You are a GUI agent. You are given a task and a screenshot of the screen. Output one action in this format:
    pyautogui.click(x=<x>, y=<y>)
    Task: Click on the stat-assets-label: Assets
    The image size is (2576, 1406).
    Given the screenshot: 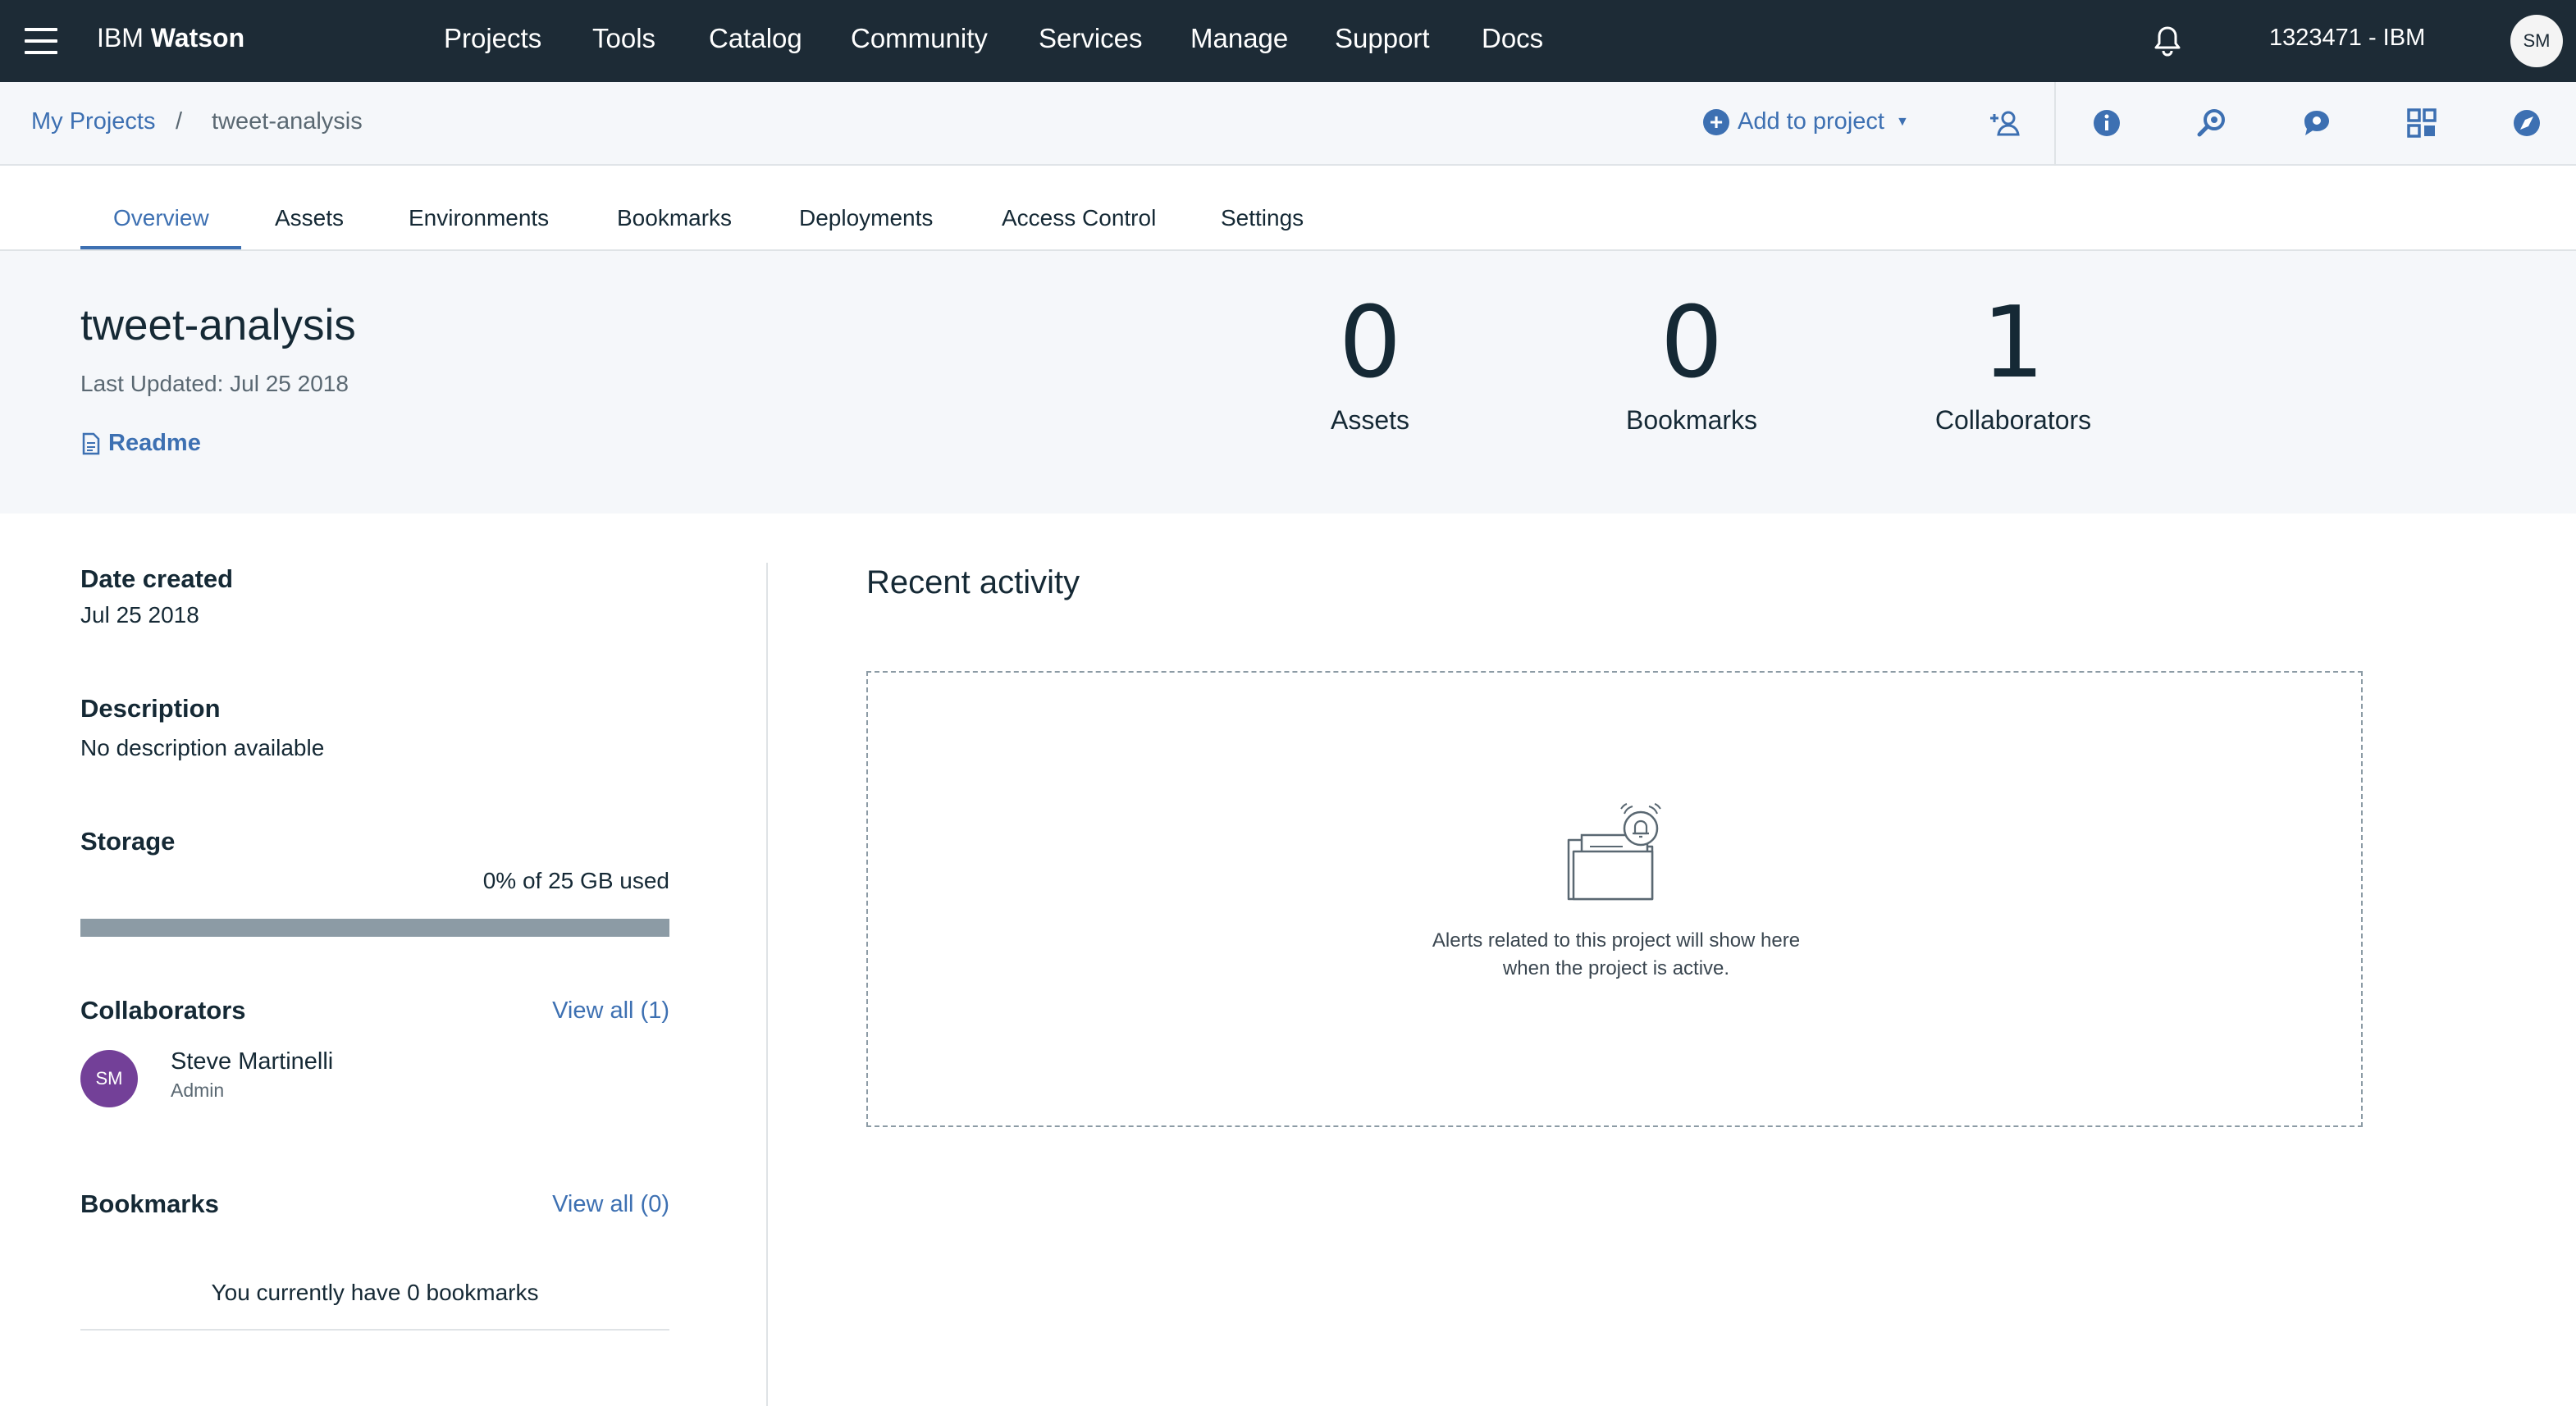 What is the action you would take?
    pyautogui.click(x=1370, y=420)
    